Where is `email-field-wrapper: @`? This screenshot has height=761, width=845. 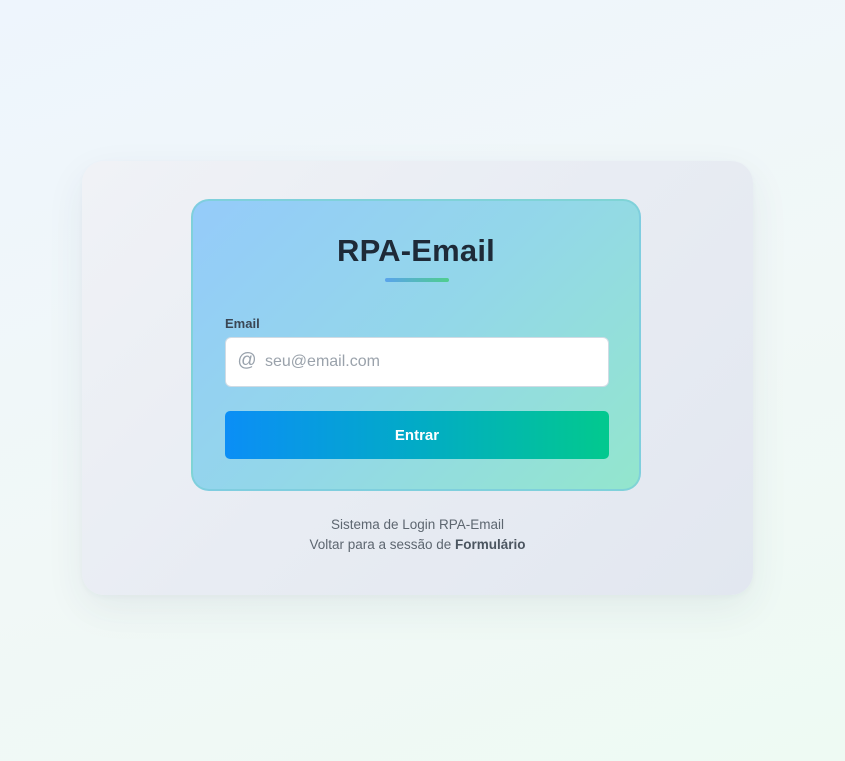 email-field-wrapper: @ is located at coordinates (417, 362).